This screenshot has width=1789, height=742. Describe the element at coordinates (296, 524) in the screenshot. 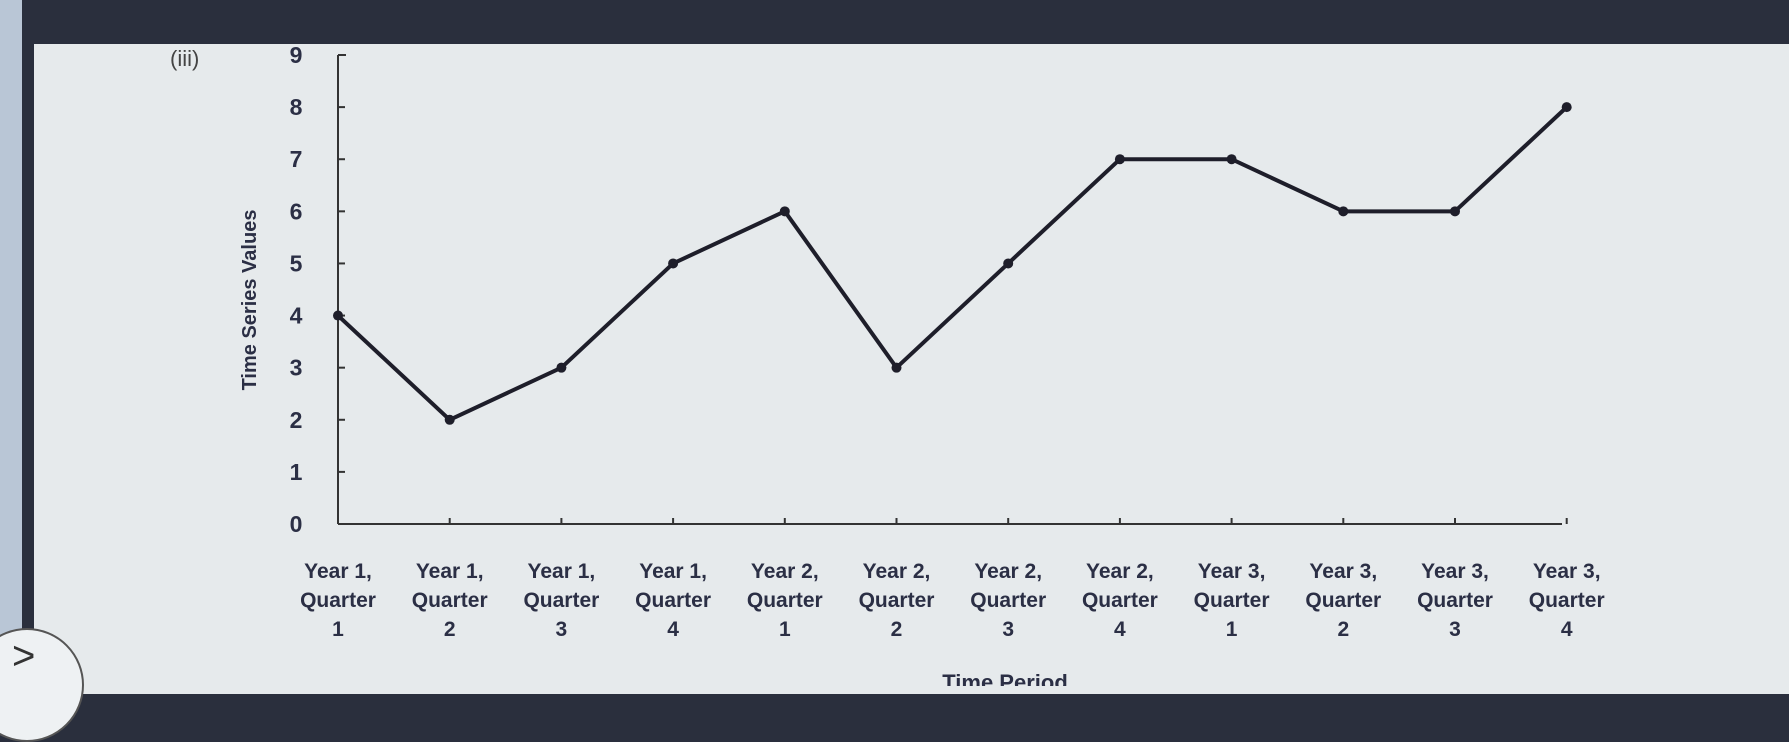

I see `y-tick-label: 0` at that location.